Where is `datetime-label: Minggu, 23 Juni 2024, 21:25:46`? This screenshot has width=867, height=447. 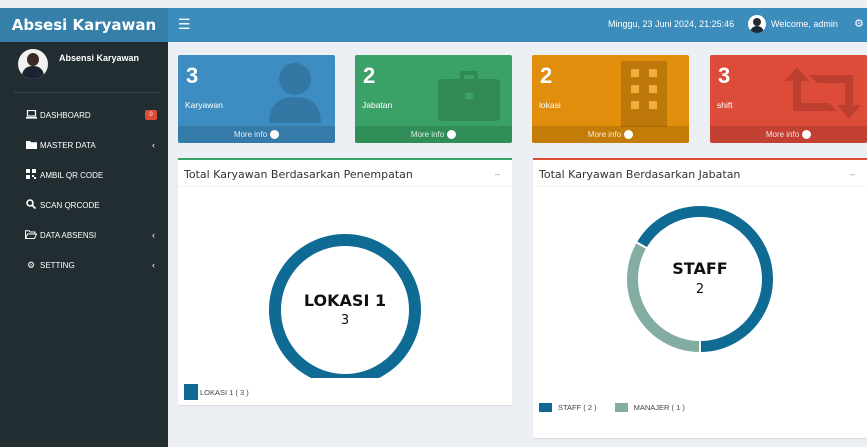 datetime-label: Minggu, 23 Juni 2024, 21:25:46 is located at coordinates (671, 24).